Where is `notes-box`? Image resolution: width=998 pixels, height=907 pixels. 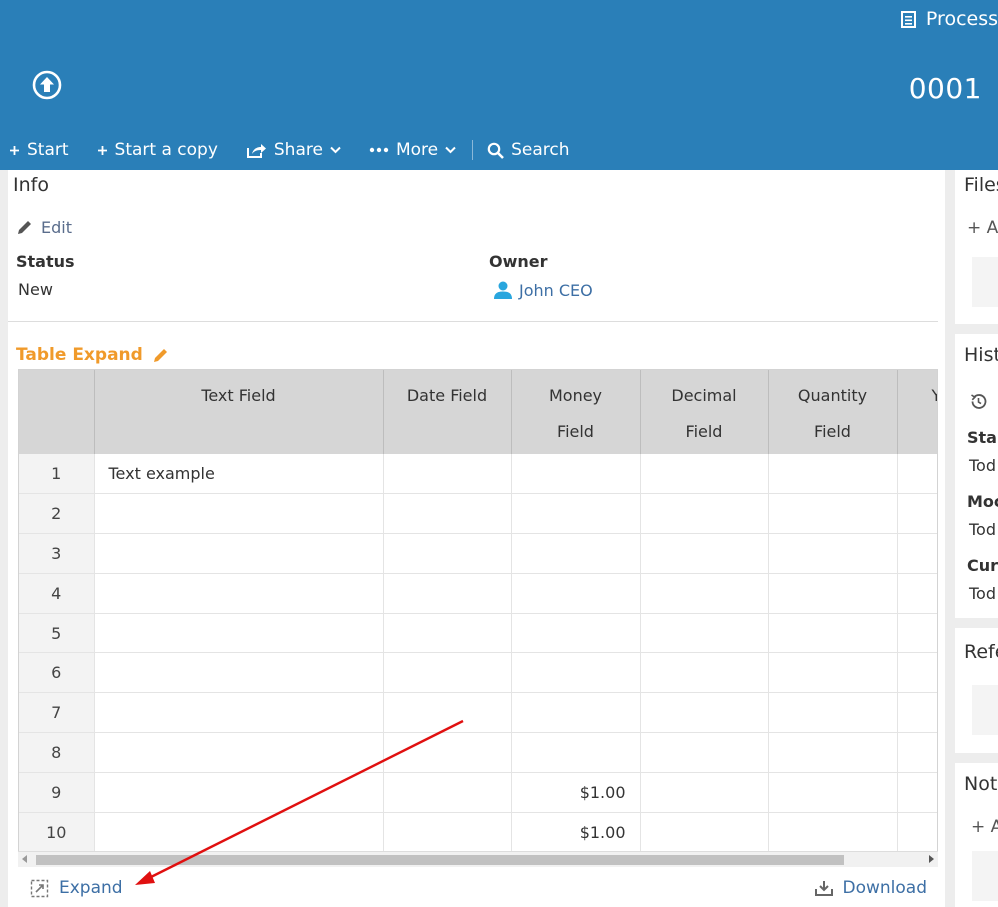 notes-box is located at coordinates (985, 876).